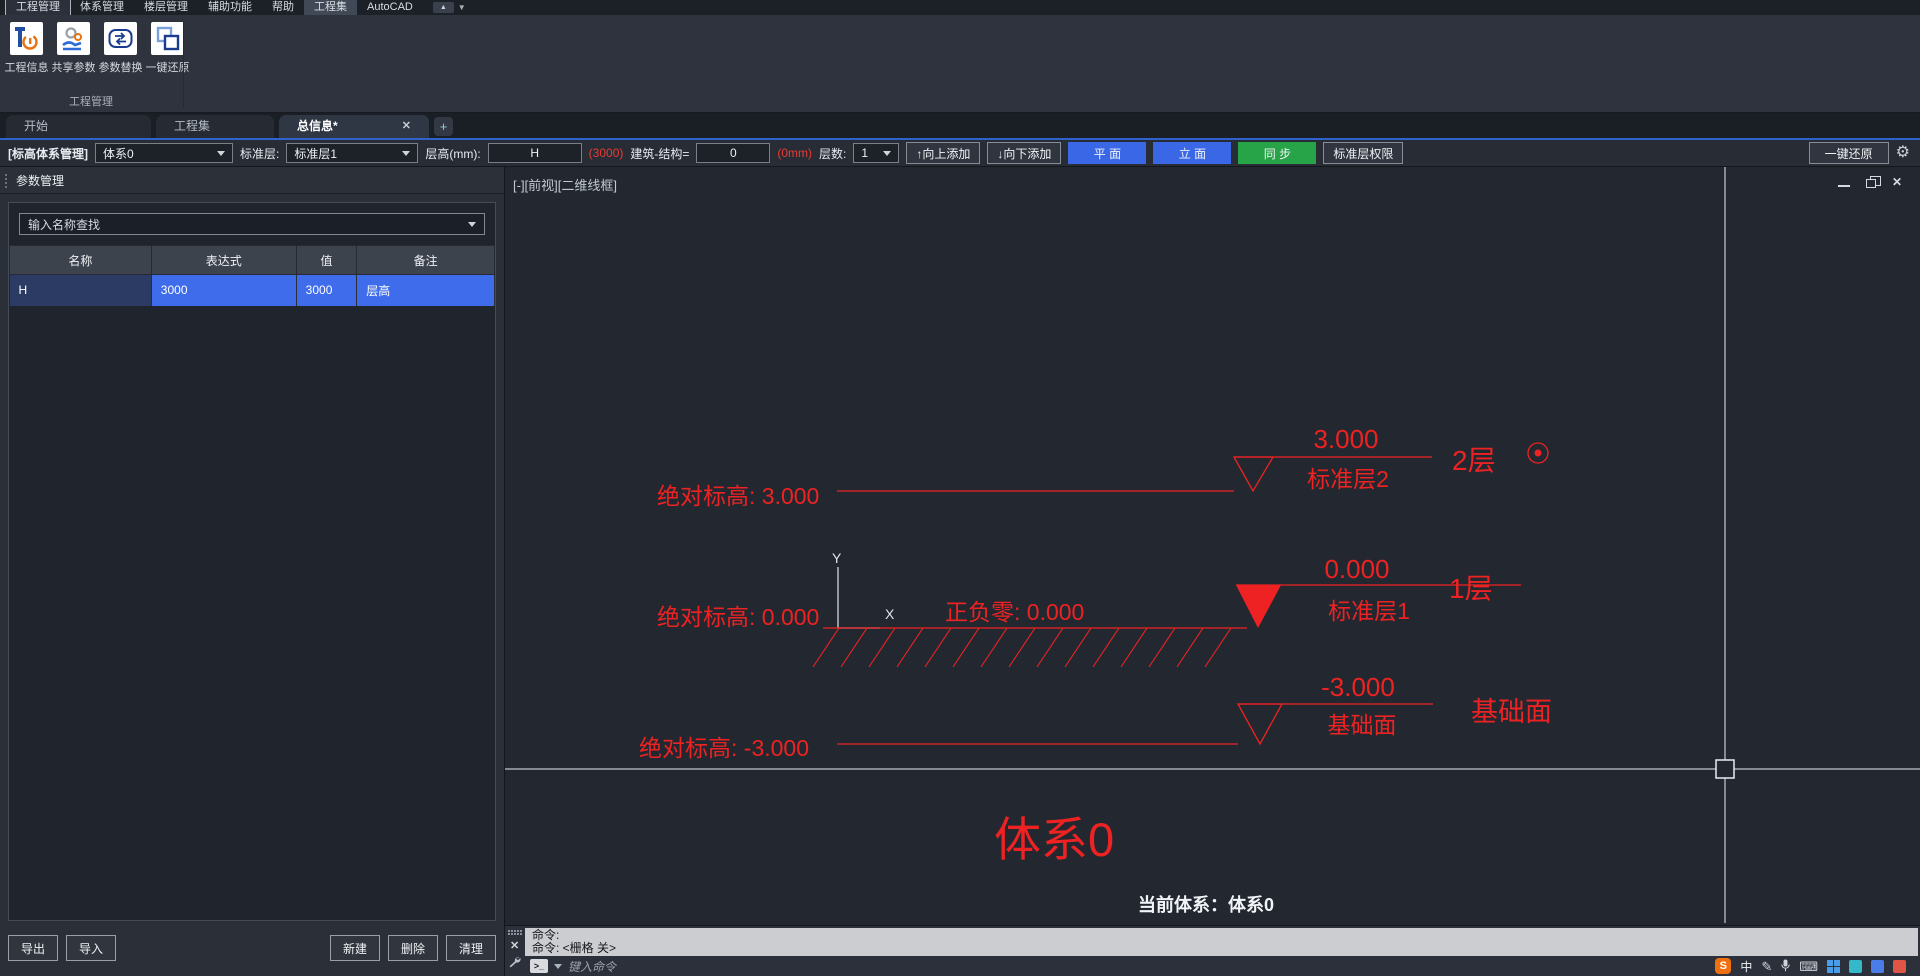  I want to click on floor-count-select: 1, so click(876, 153).